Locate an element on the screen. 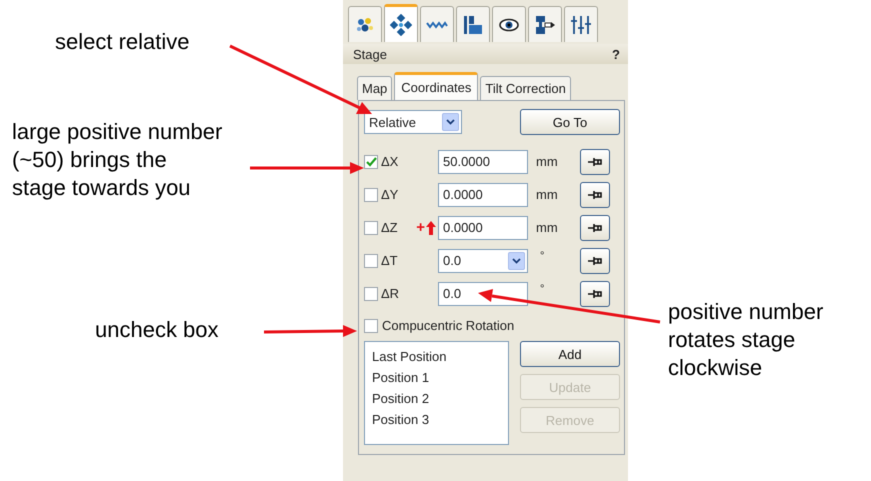 This screenshot has height=481, width=871. position-item: Position 3 is located at coordinates (436, 419).